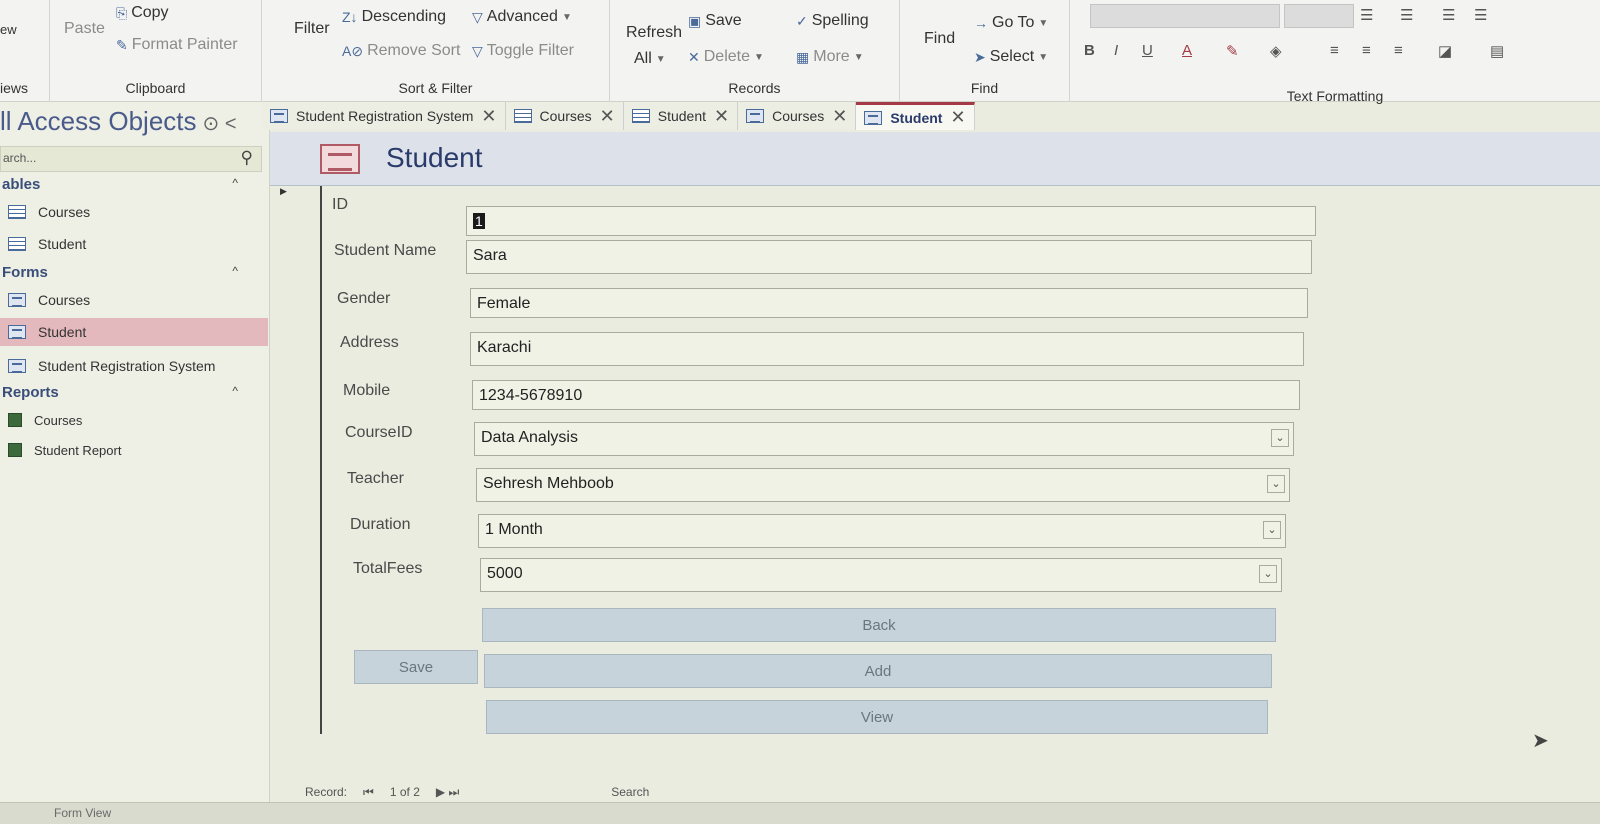 The height and width of the screenshot is (824, 1600). What do you see at coordinates (384, 116) in the screenshot?
I see `tab-student-registration-system: Student Registration System ✕` at bounding box center [384, 116].